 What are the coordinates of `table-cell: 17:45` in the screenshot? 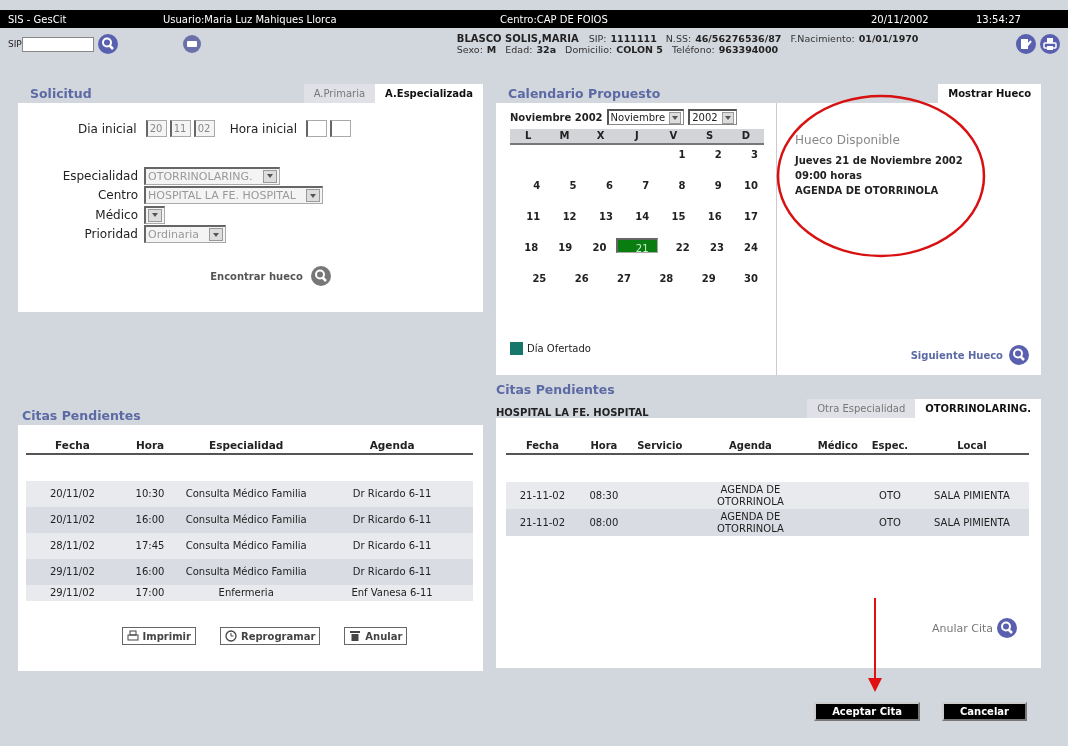 It's located at (150, 546).